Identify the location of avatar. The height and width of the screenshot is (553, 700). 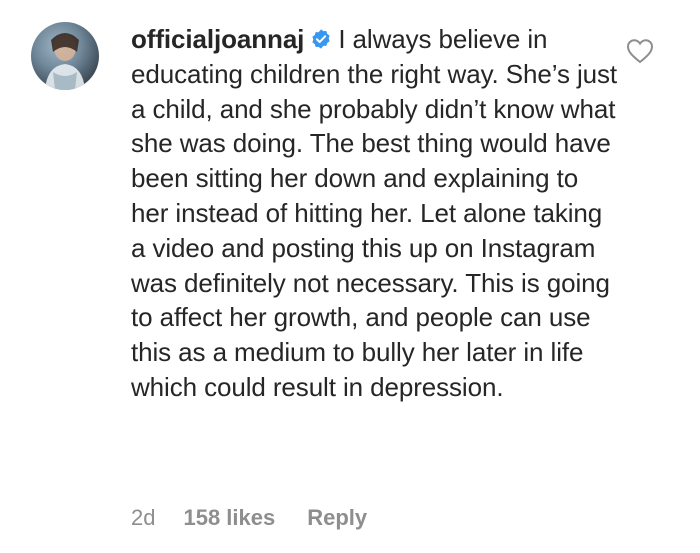
(65, 56).